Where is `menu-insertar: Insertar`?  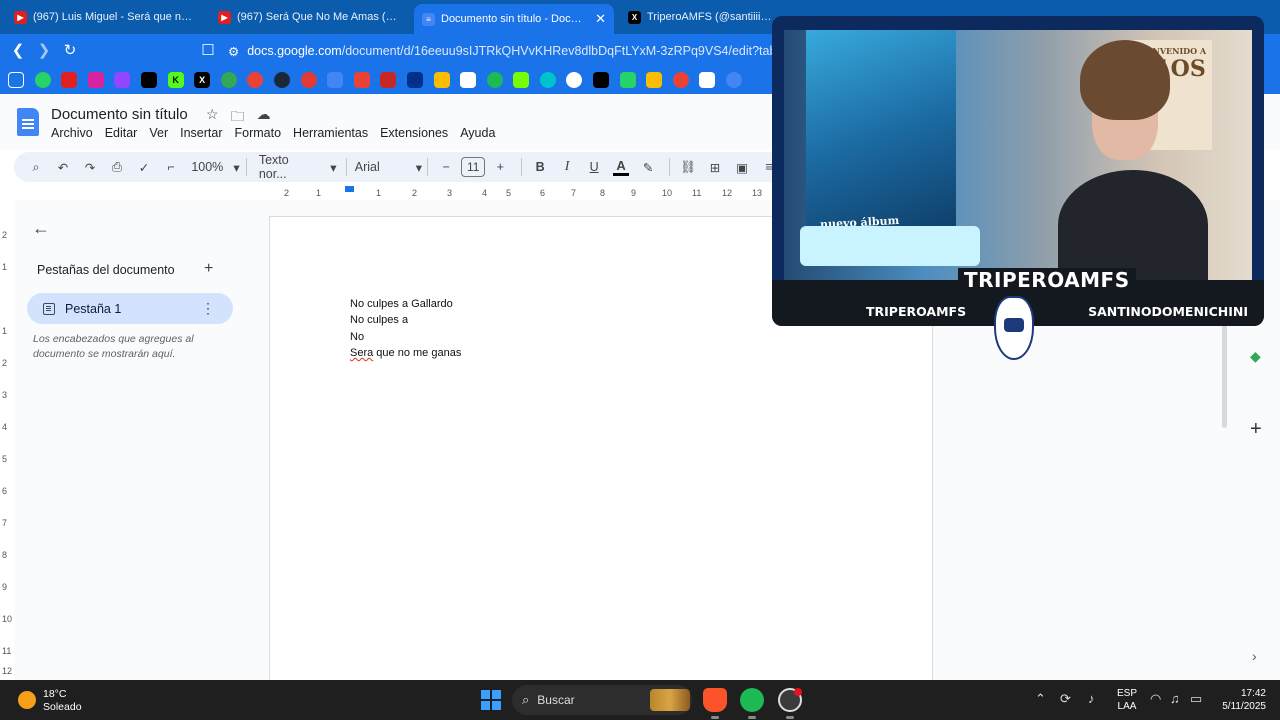
menu-insertar: Insertar is located at coordinates (201, 133).